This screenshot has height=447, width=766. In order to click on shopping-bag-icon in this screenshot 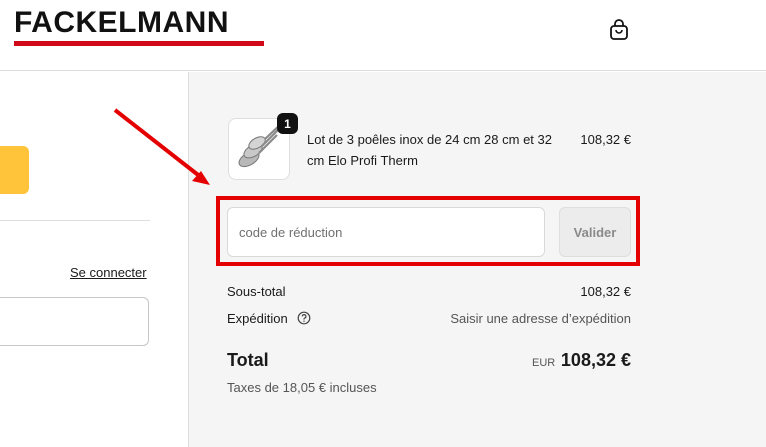, I will do `click(619, 30)`.